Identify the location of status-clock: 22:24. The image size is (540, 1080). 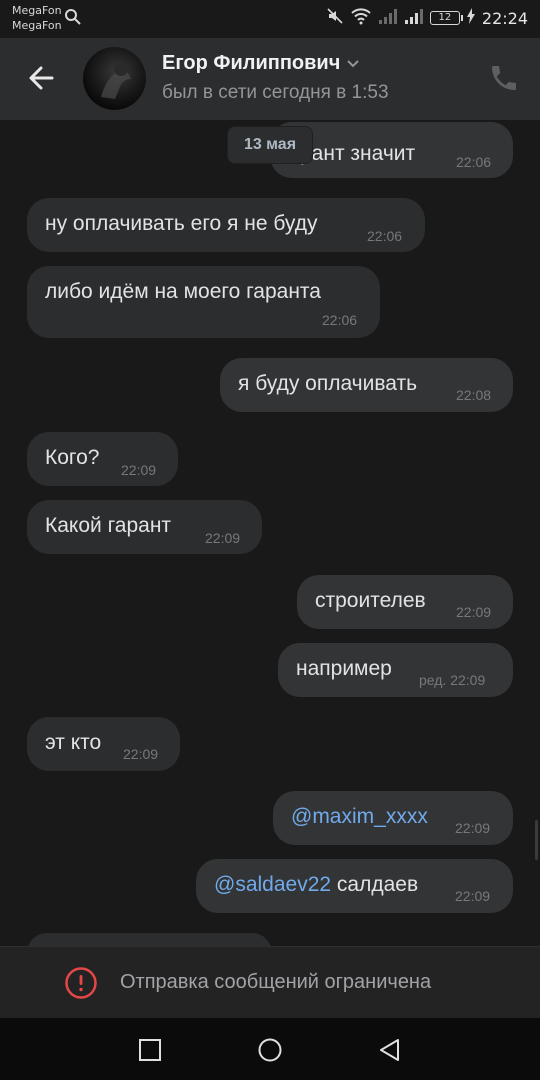
(504, 18).